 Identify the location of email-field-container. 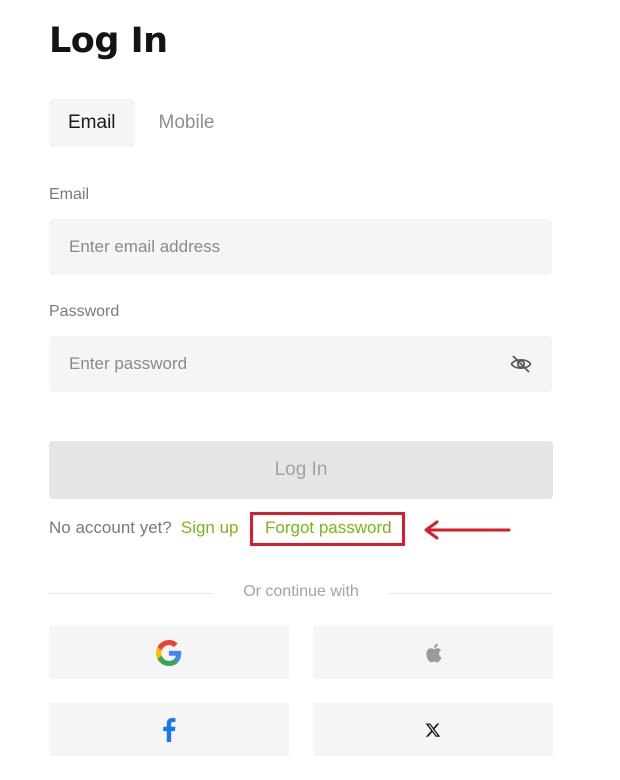
(300, 247).